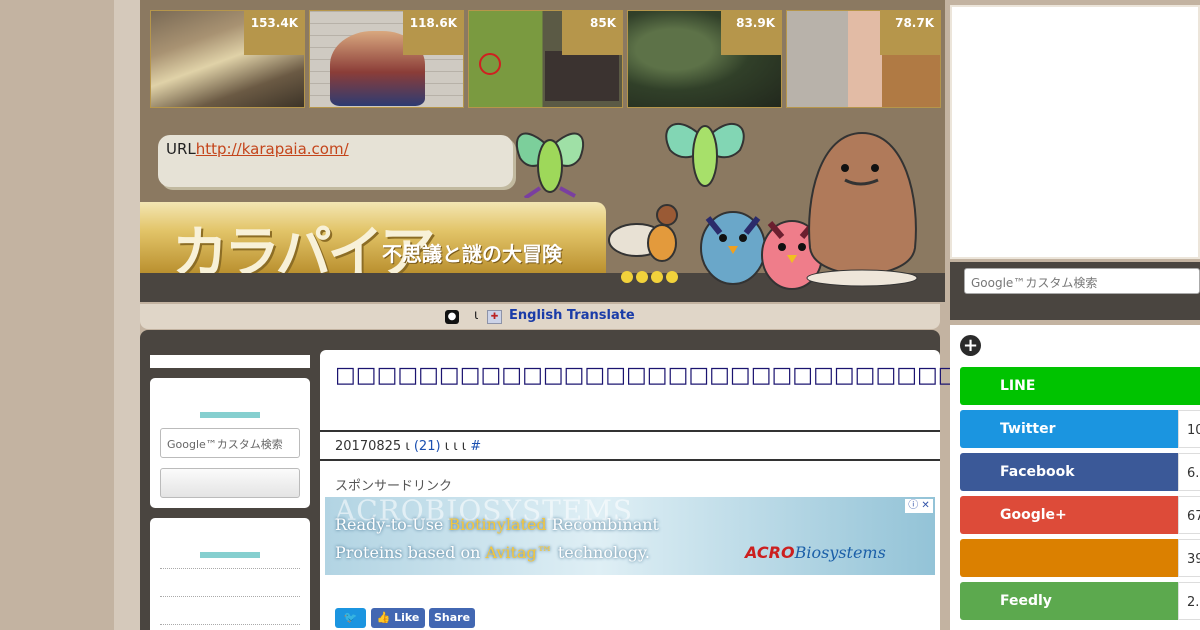 This screenshot has width=1200, height=630. I want to click on sidebar-top-strip, so click(230, 361).